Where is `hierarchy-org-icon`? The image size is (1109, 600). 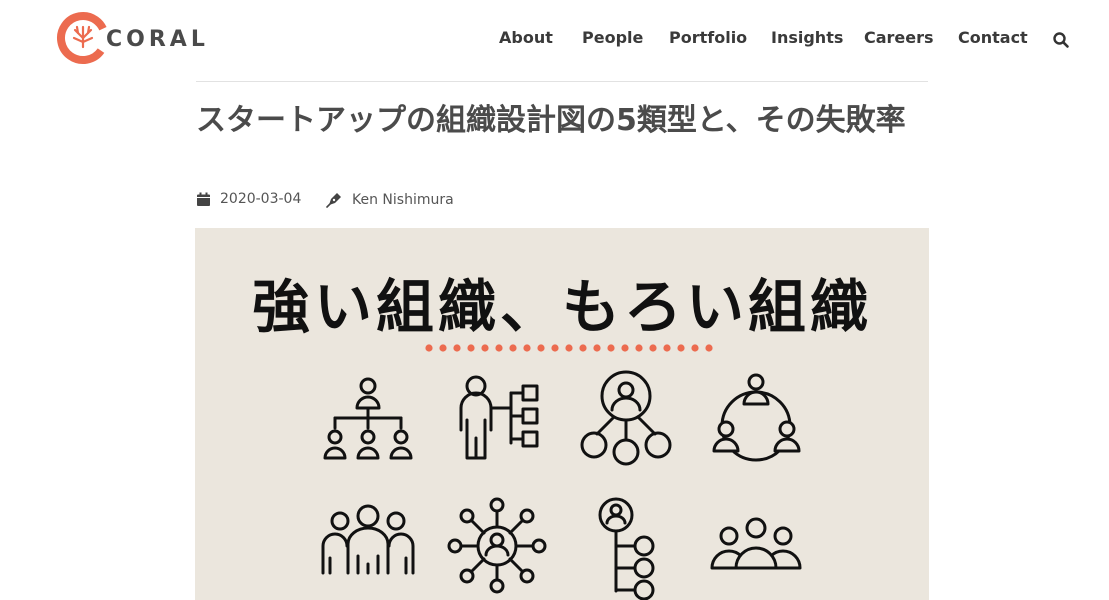 hierarchy-org-icon is located at coordinates (368, 418).